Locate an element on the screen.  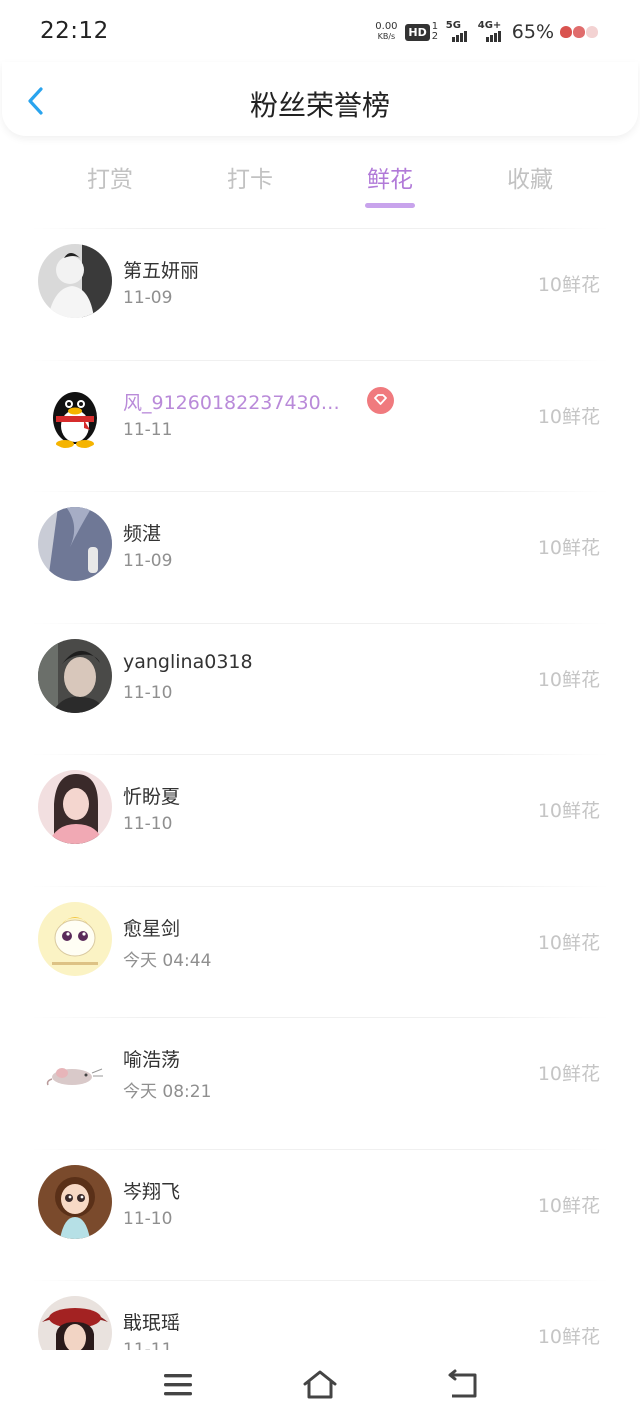
photo-woman-hat-icon is located at coordinates (75, 1323).